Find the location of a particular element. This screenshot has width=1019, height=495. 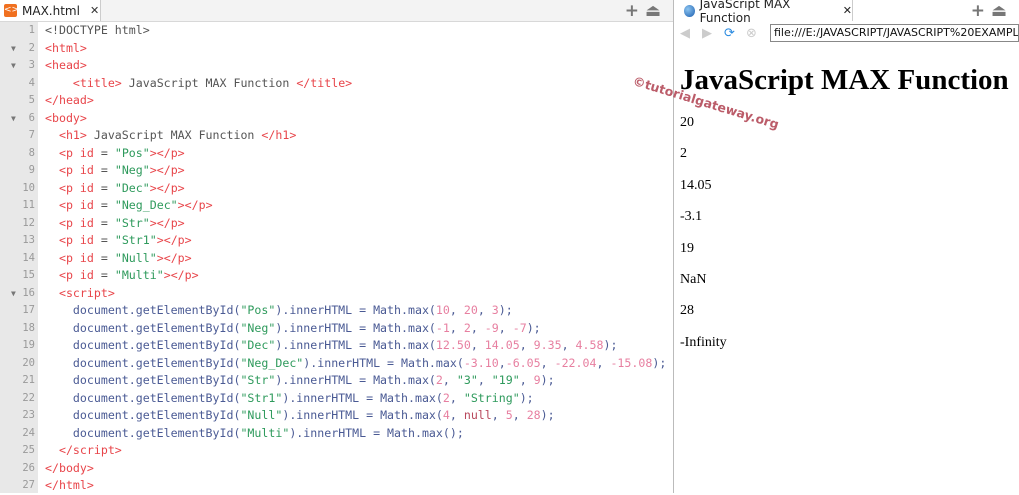

forward-icon: ▶ is located at coordinates (710, 33).